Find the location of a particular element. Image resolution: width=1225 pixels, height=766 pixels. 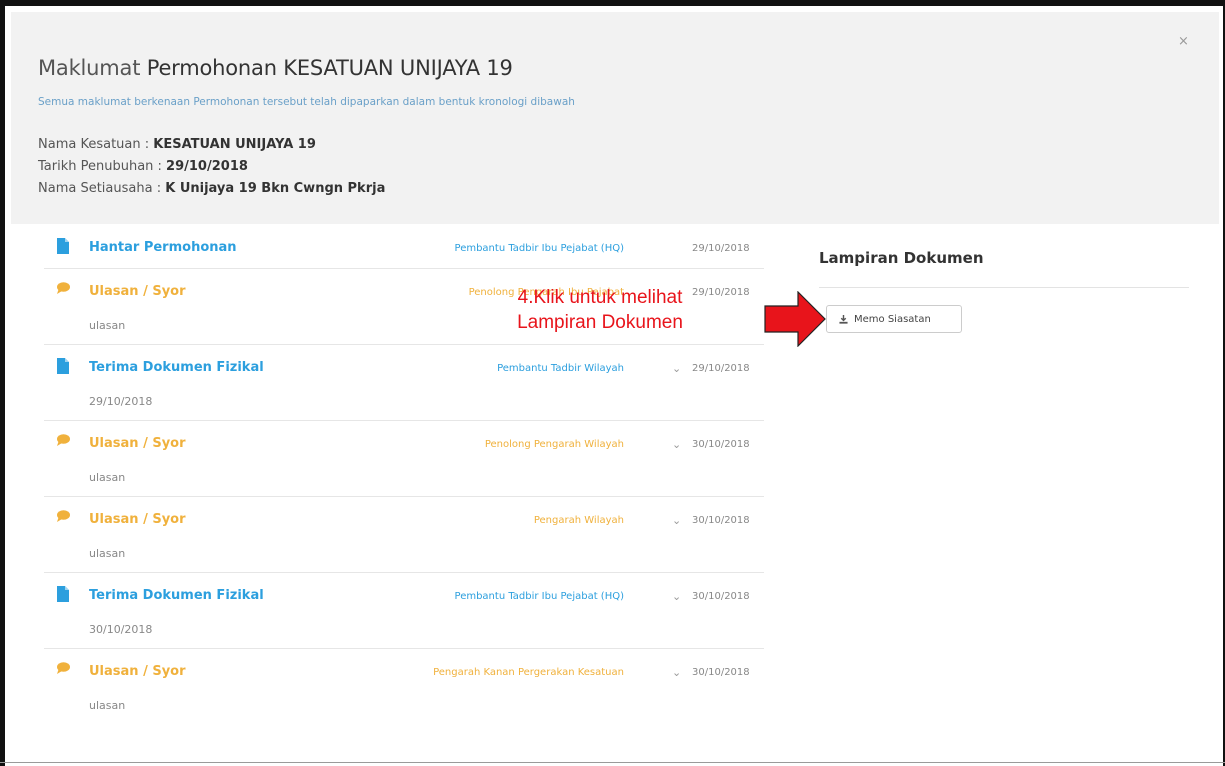

annotation-text: 4.Klik untuk melihat Lampiran Dokumen is located at coordinates (600, 310).